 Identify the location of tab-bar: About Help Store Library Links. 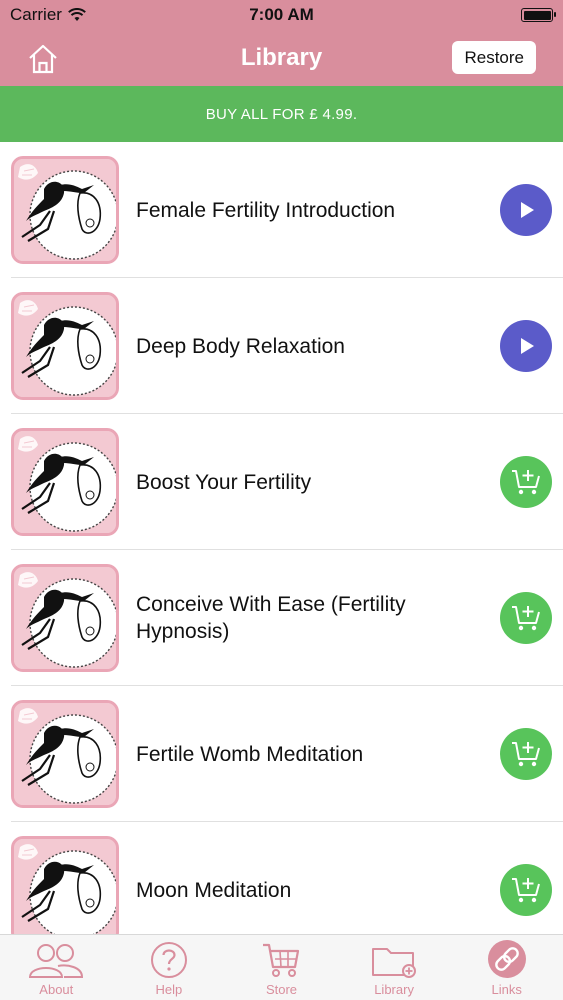
(281, 967).